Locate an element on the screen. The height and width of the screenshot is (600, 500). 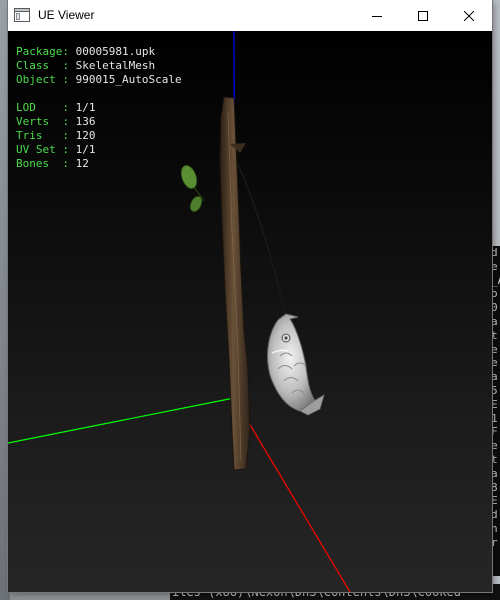
minimize-icon is located at coordinates (377, 16).